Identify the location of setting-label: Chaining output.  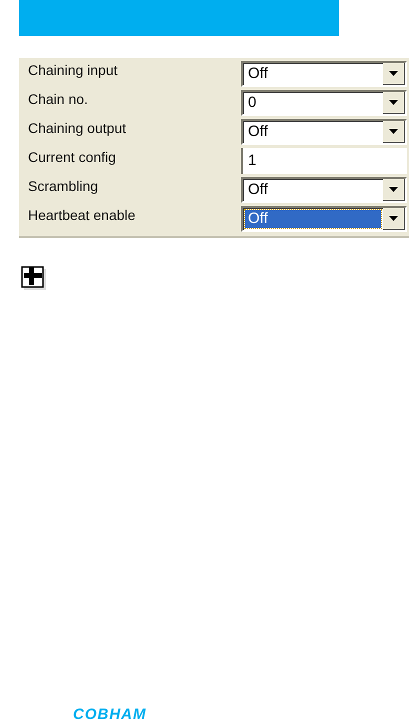
(77, 128).